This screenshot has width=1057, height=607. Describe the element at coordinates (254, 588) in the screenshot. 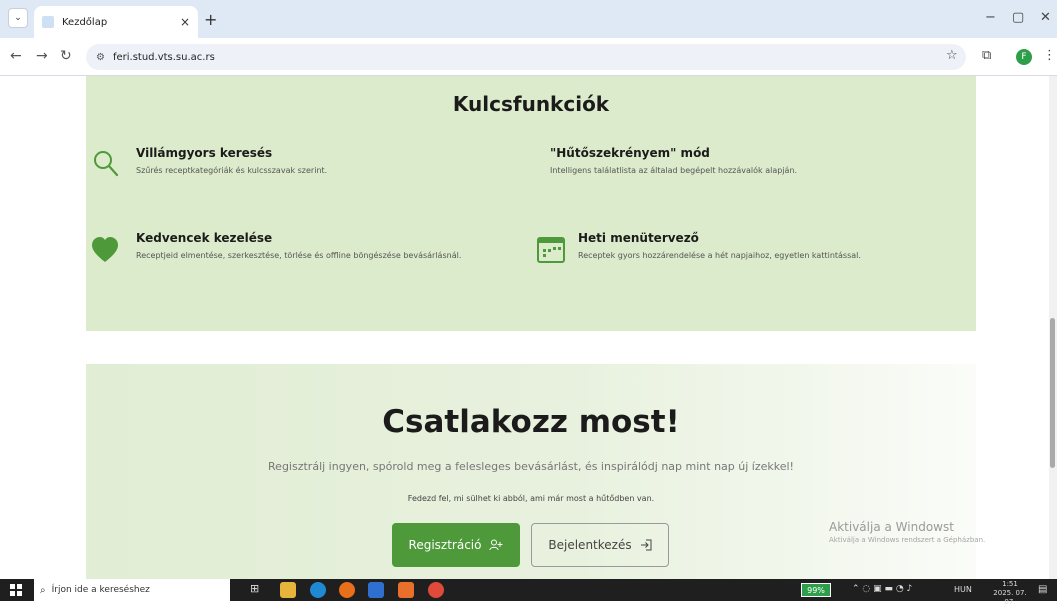

I see `task-view-icon: ⊞` at that location.